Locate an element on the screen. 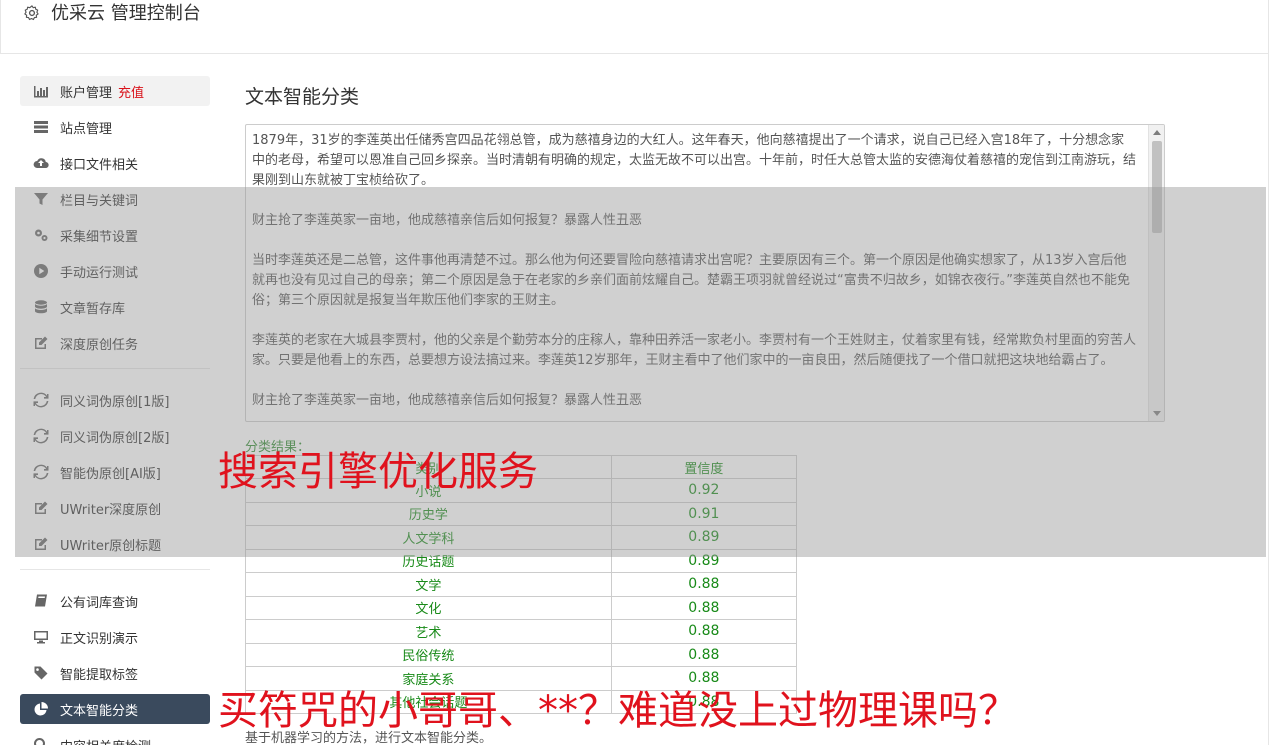  watermark-bottom: 买符咒的小哥哥、**？难道没上过物理课吗？ is located at coordinates (618, 711).